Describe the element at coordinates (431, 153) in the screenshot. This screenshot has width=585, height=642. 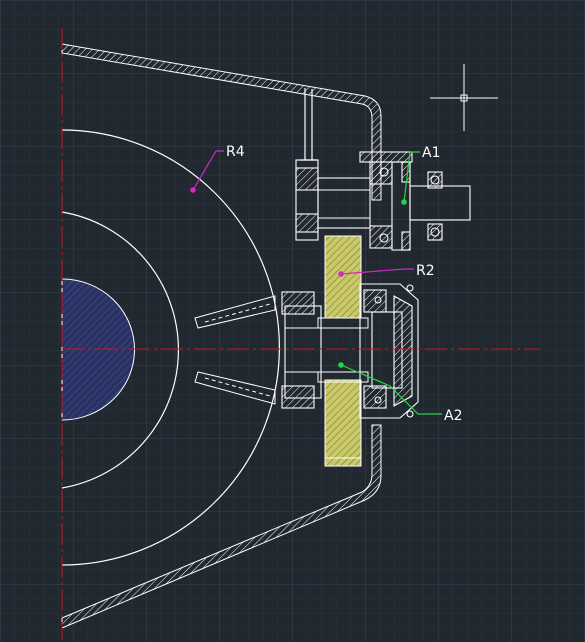
I see `label-a1: A1` at that location.